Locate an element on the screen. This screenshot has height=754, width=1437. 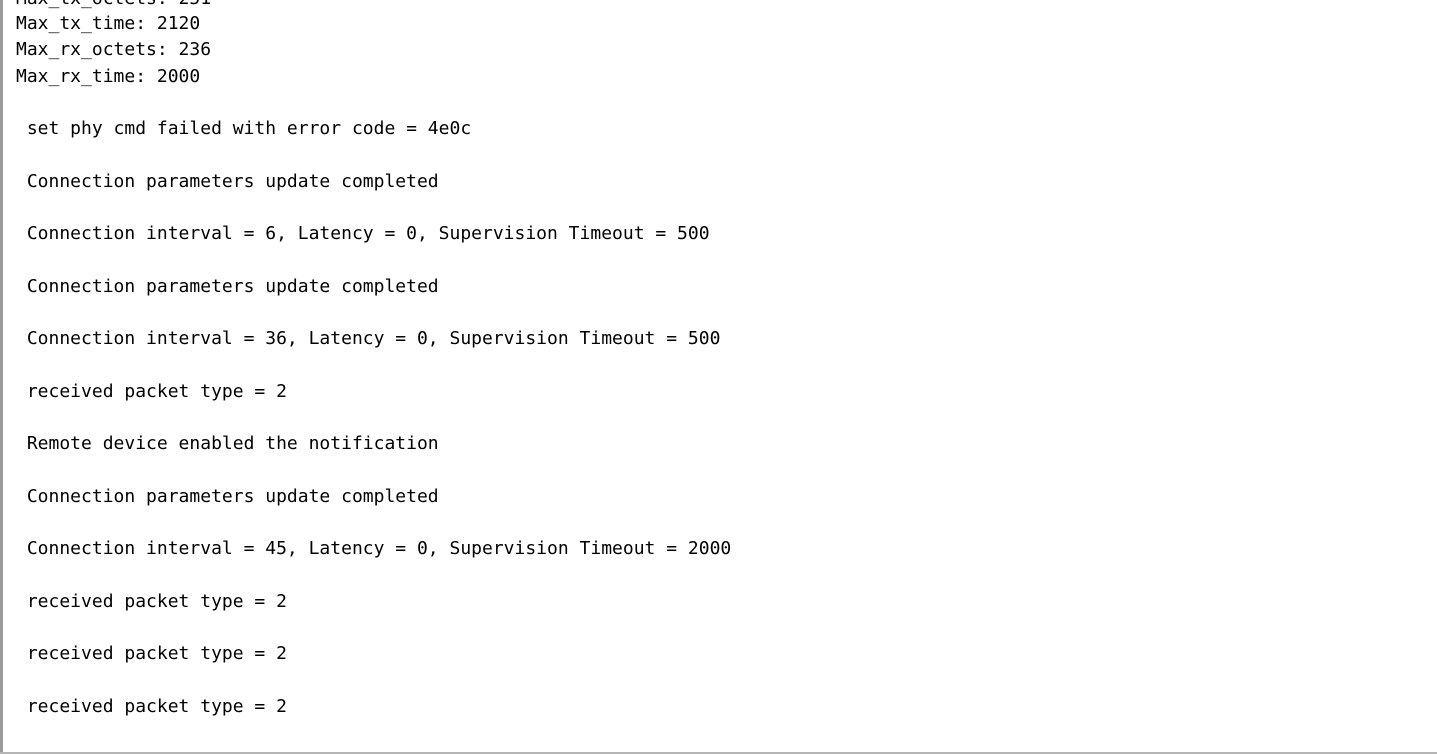
log-line-max-tx-octets: Max_tx_octets: 251 is located at coordinates (113, 5).